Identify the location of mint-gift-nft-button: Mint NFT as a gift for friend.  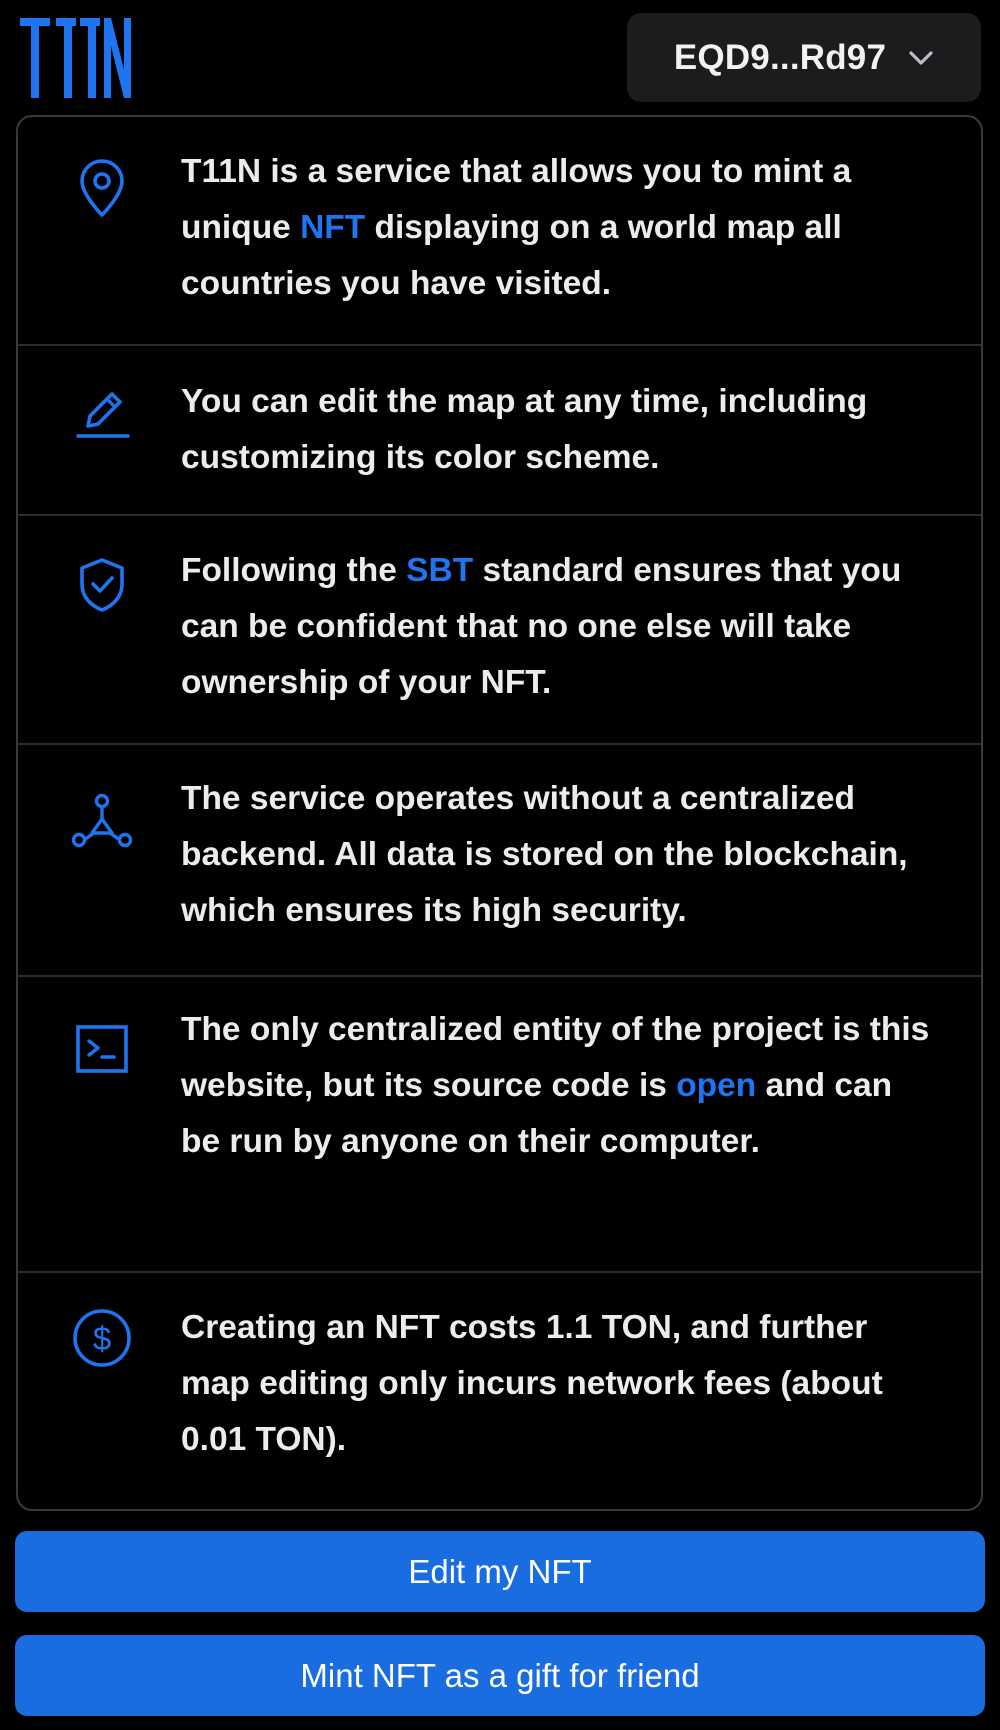
(500, 1675).